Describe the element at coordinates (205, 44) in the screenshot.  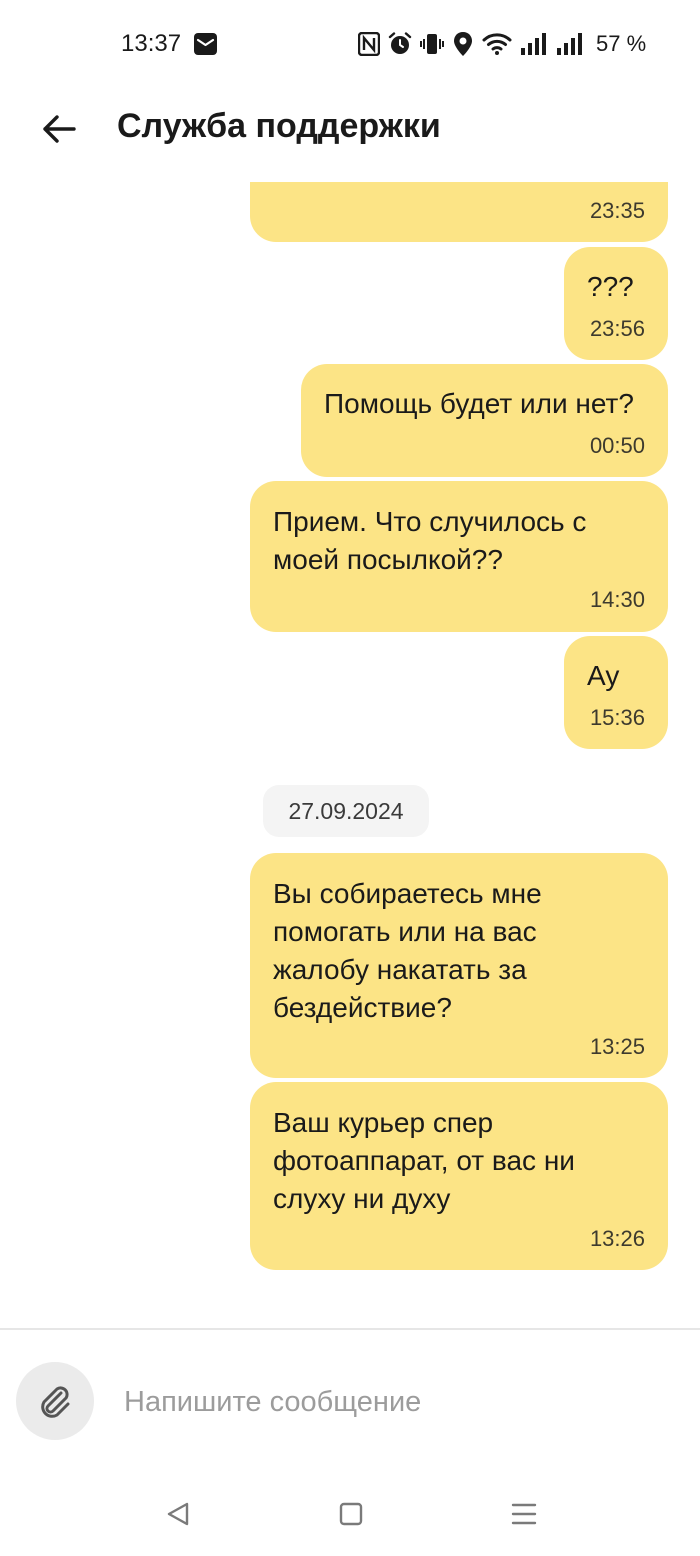
I see `mail-icon` at that location.